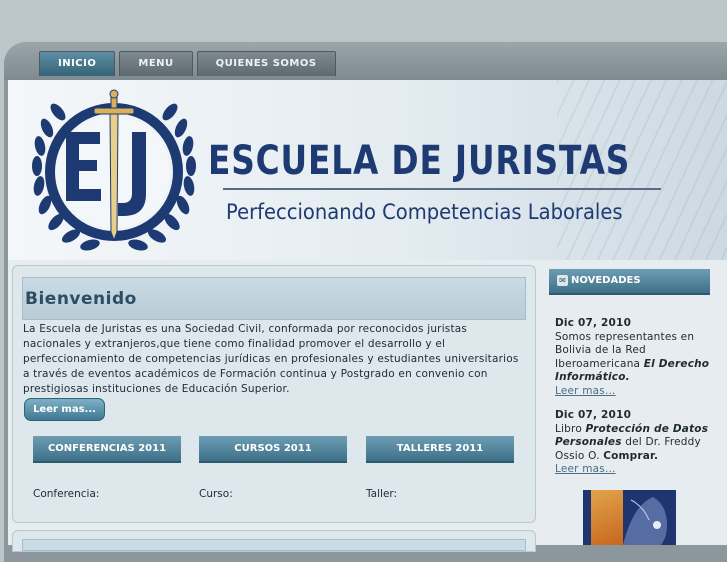 This screenshot has height=562, width=727. Describe the element at coordinates (81, 299) in the screenshot. I see `welcome-title: Bienvenido` at that location.